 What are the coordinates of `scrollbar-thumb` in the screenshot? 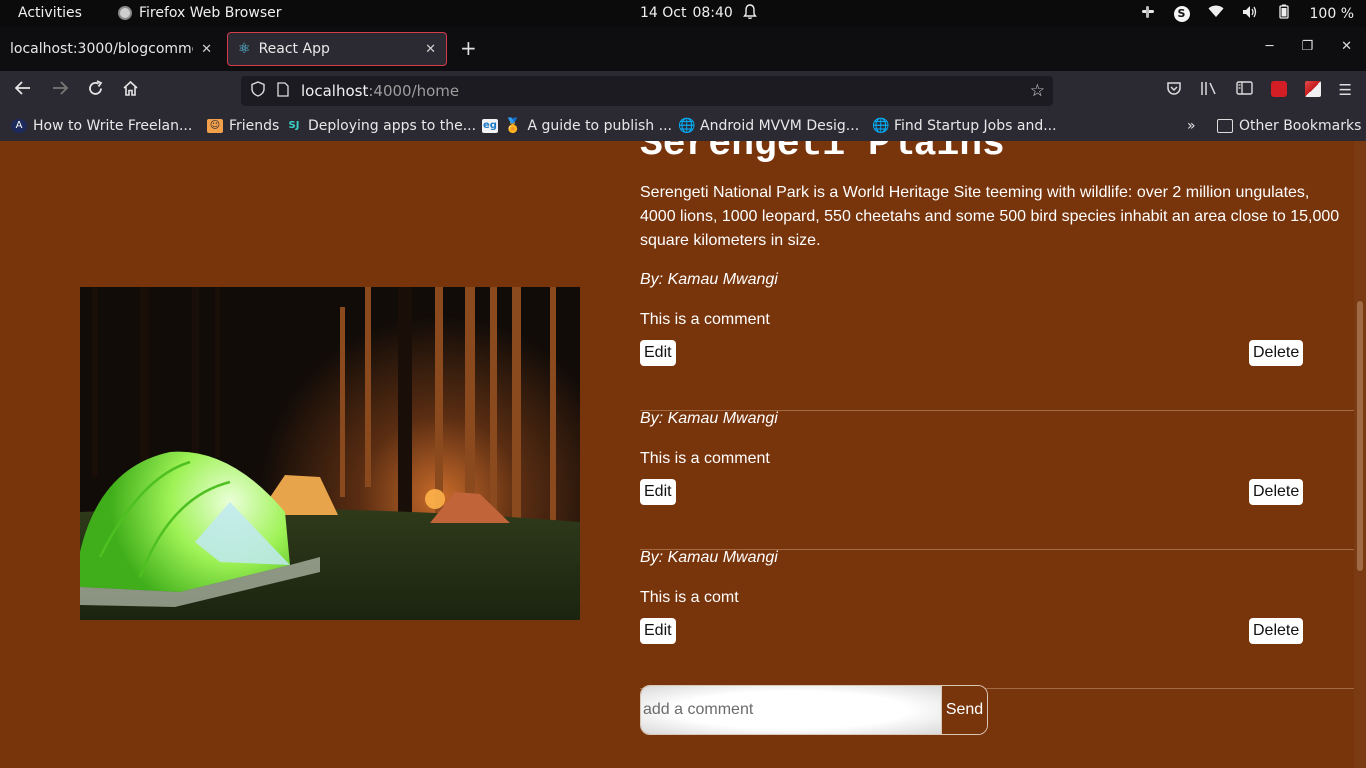 It's located at (1360, 436).